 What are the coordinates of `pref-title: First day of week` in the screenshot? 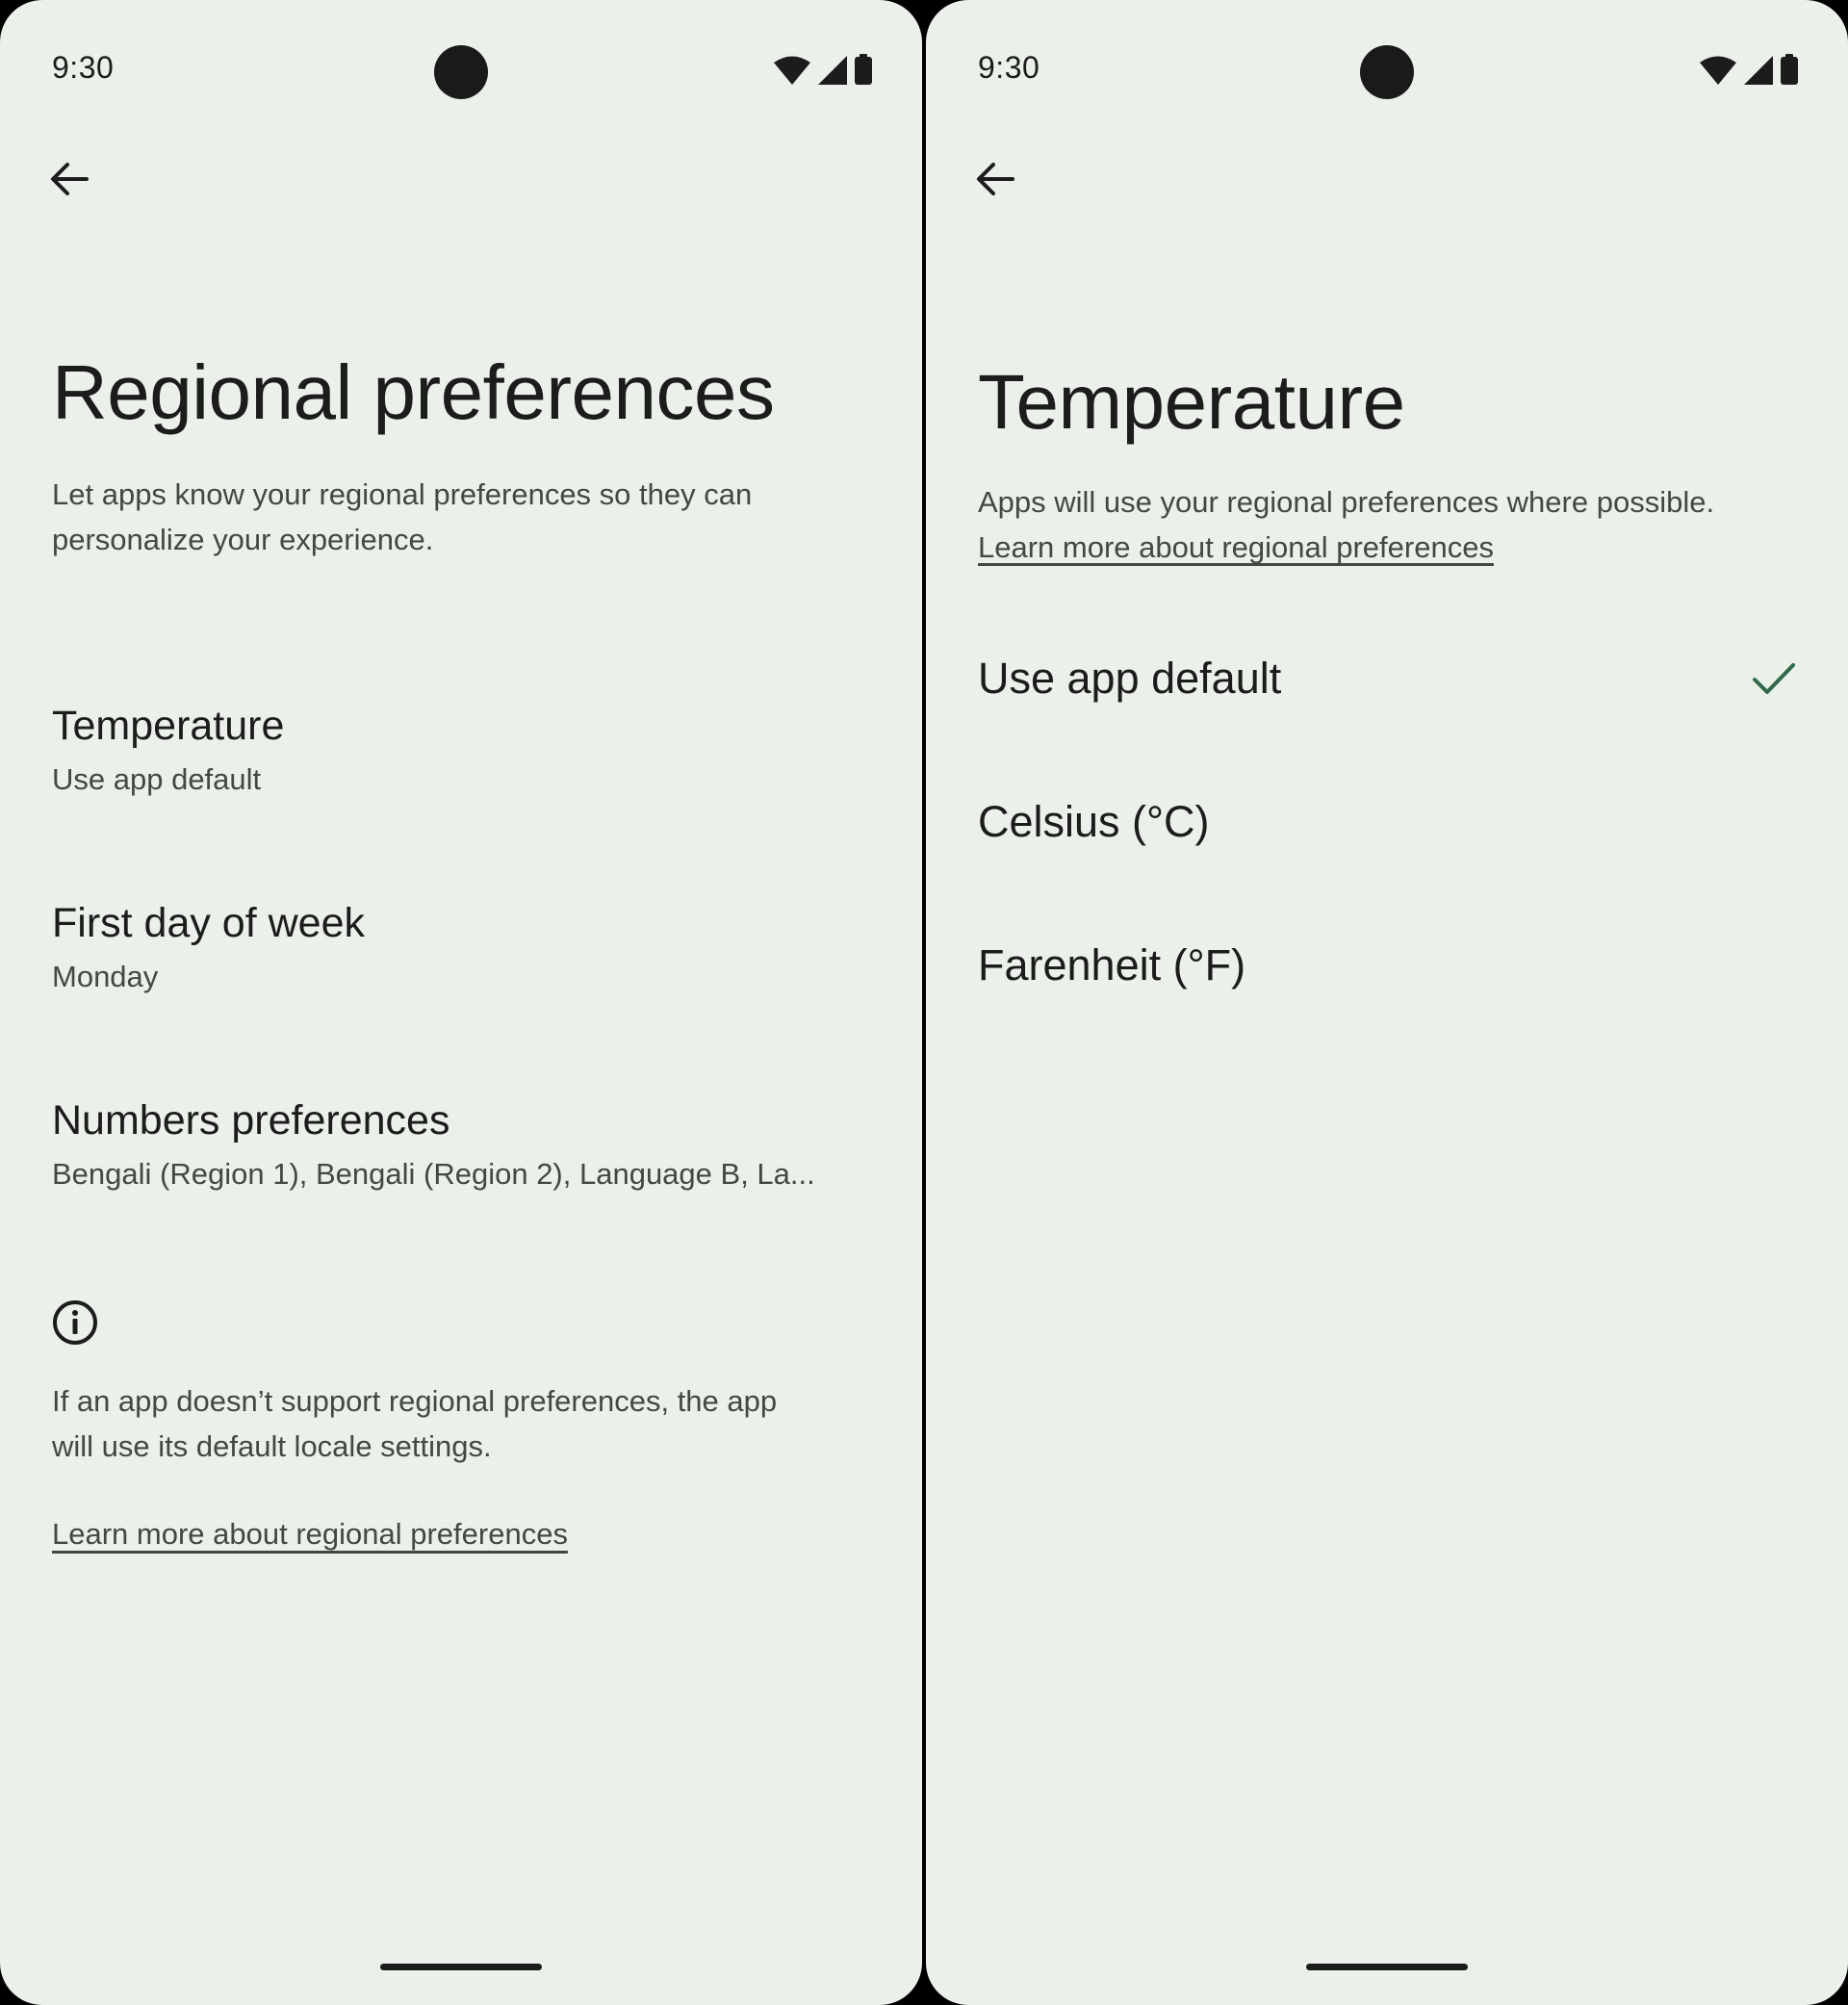 It's located at (208, 923).